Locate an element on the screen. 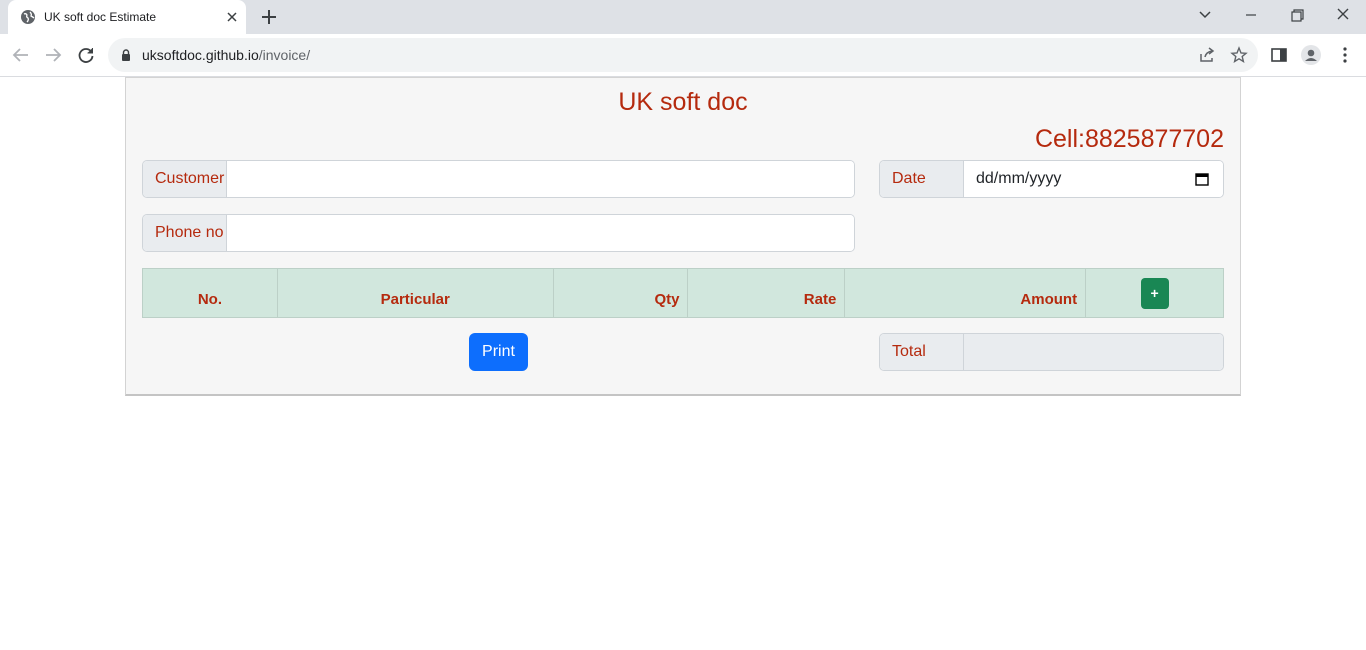  add-row-button: + is located at coordinates (1154, 293).